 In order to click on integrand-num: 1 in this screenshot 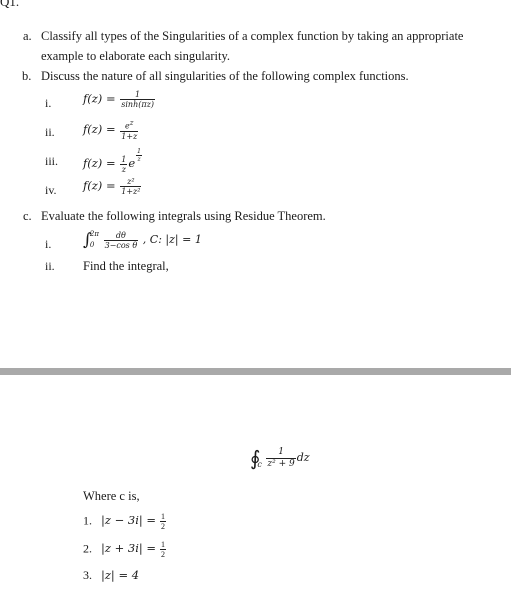, I will do `click(281, 453)`.